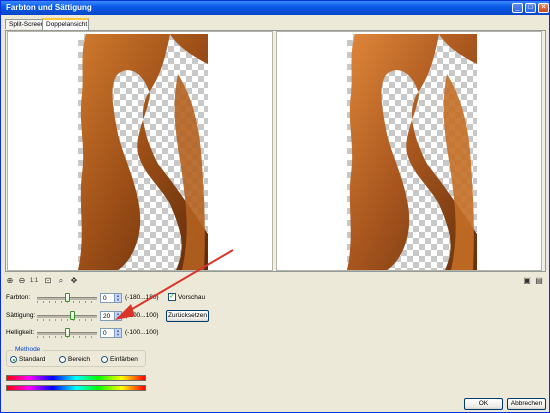 Image resolution: width=550 pixels, height=413 pixels. I want to click on tab-doppelansicht: Doppelansicht, so click(65, 24).